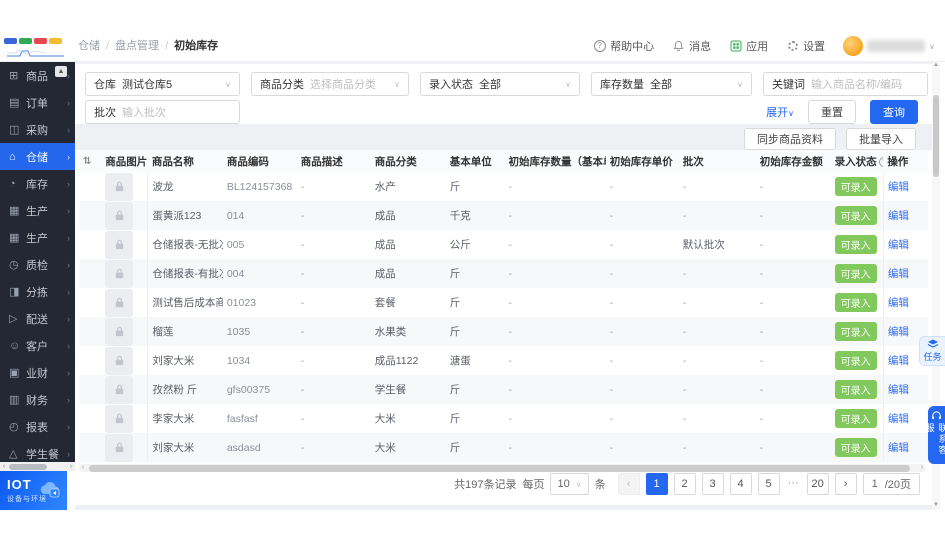  What do you see at coordinates (37, 318) in the screenshot?
I see `sidebar-item-delivery: ▷ 配送 ›` at bounding box center [37, 318].